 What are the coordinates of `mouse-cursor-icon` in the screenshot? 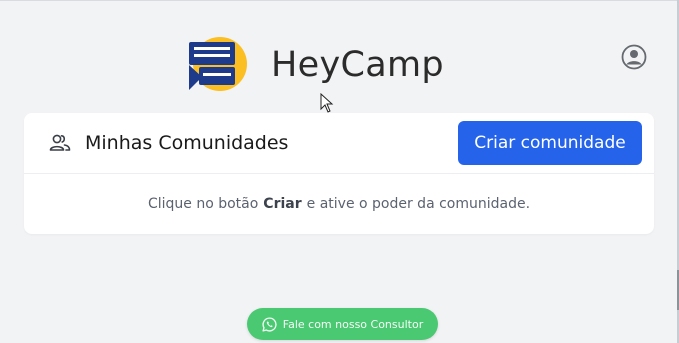 It's located at (327, 102).